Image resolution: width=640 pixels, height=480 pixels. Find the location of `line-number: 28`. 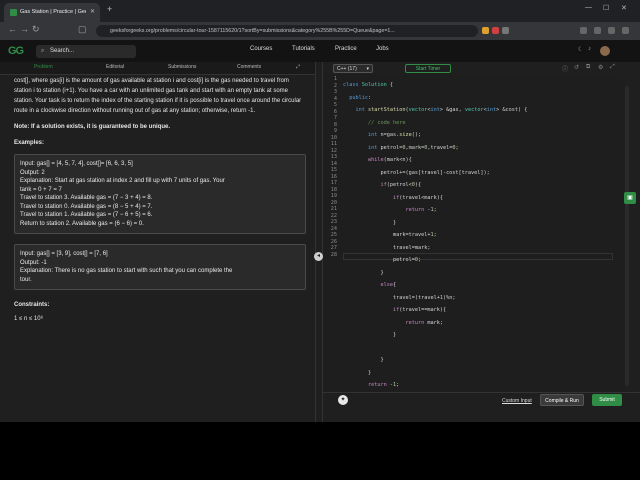

line-number: 28 is located at coordinates (333, 254).